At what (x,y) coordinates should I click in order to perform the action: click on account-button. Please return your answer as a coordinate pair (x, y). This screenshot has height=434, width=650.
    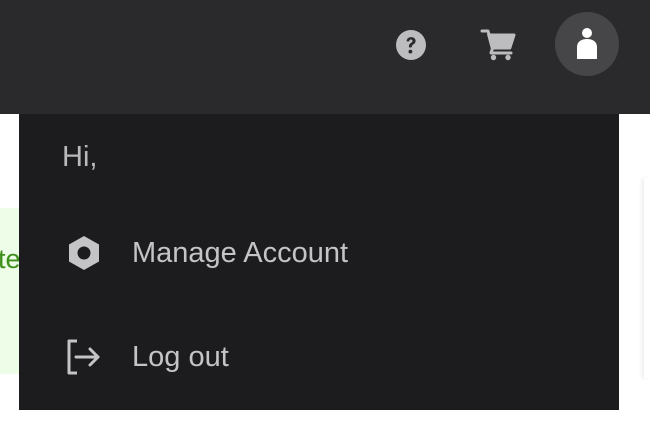
    Looking at the image, I should click on (587, 44).